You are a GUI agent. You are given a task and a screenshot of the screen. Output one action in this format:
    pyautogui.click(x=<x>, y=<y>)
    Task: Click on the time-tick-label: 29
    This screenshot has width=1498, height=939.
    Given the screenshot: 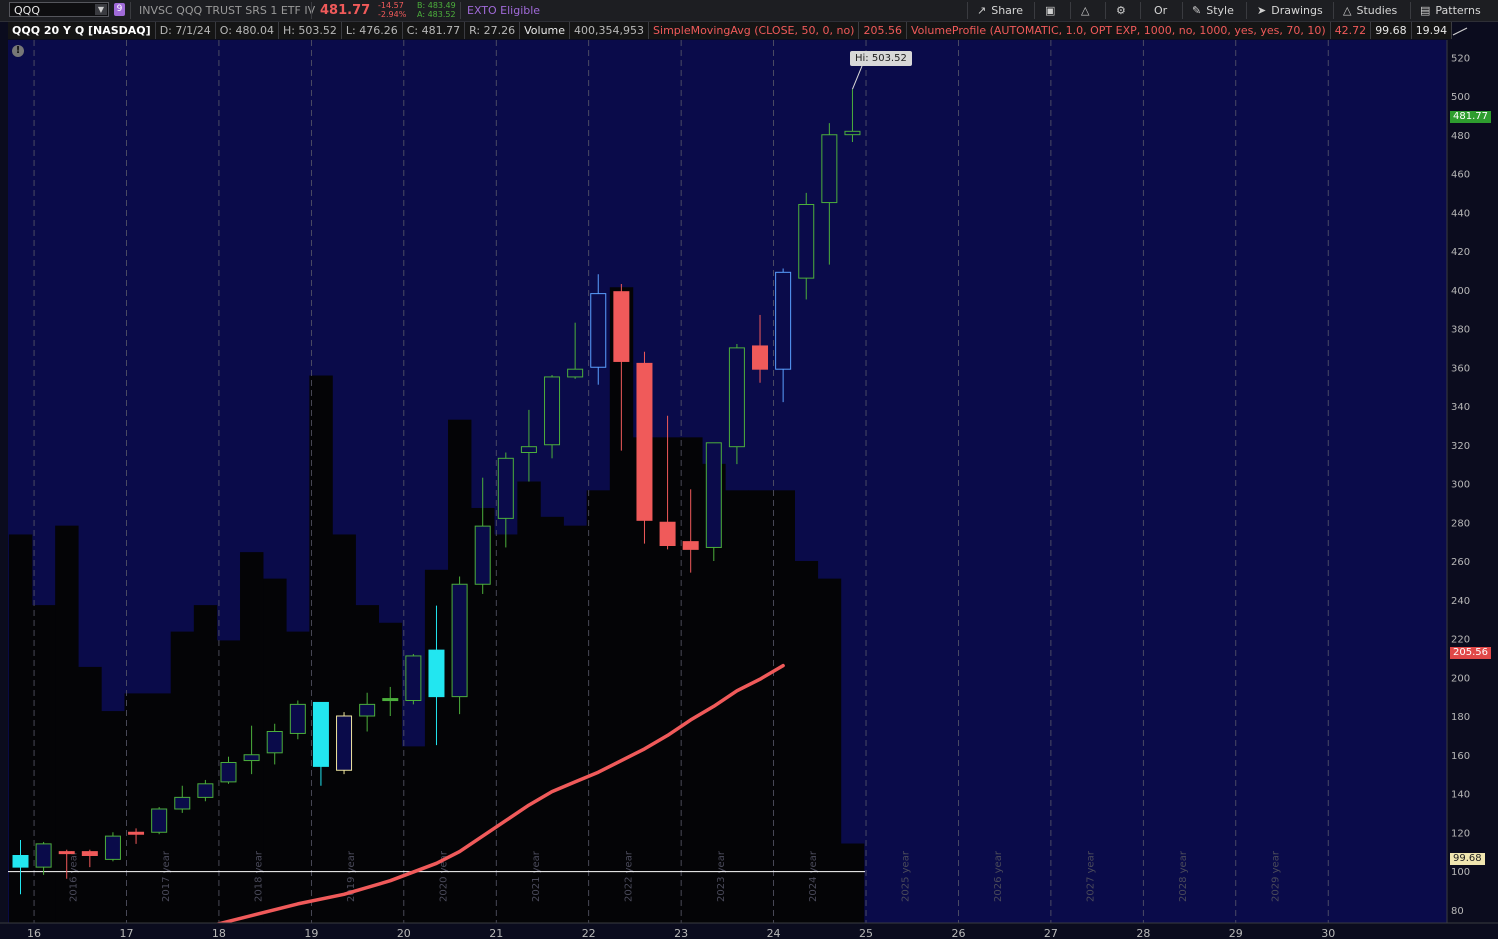 What is the action you would take?
    pyautogui.click(x=1236, y=933)
    